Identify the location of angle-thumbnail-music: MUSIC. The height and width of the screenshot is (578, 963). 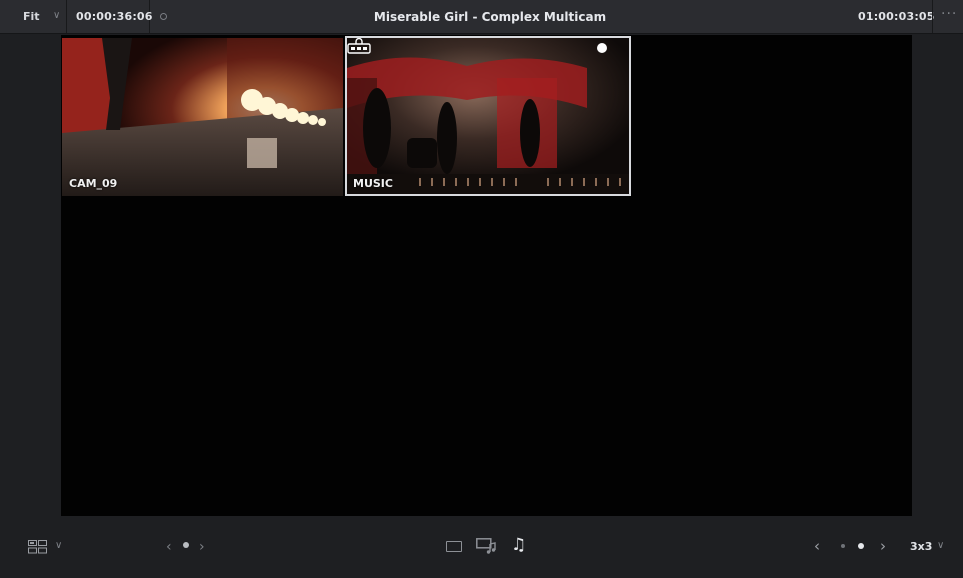
(488, 116).